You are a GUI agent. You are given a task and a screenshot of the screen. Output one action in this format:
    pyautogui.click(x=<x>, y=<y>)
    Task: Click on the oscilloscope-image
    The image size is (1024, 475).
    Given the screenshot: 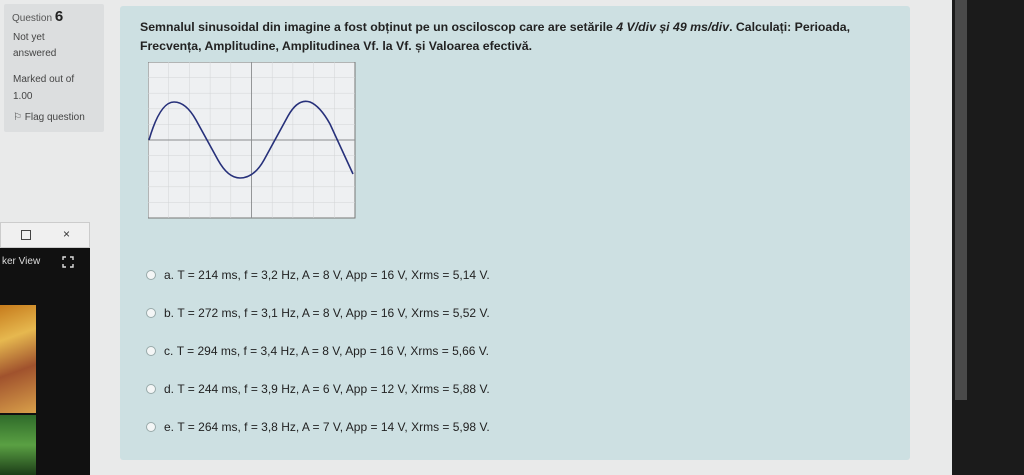 What is the action you would take?
    pyautogui.click(x=252, y=140)
    